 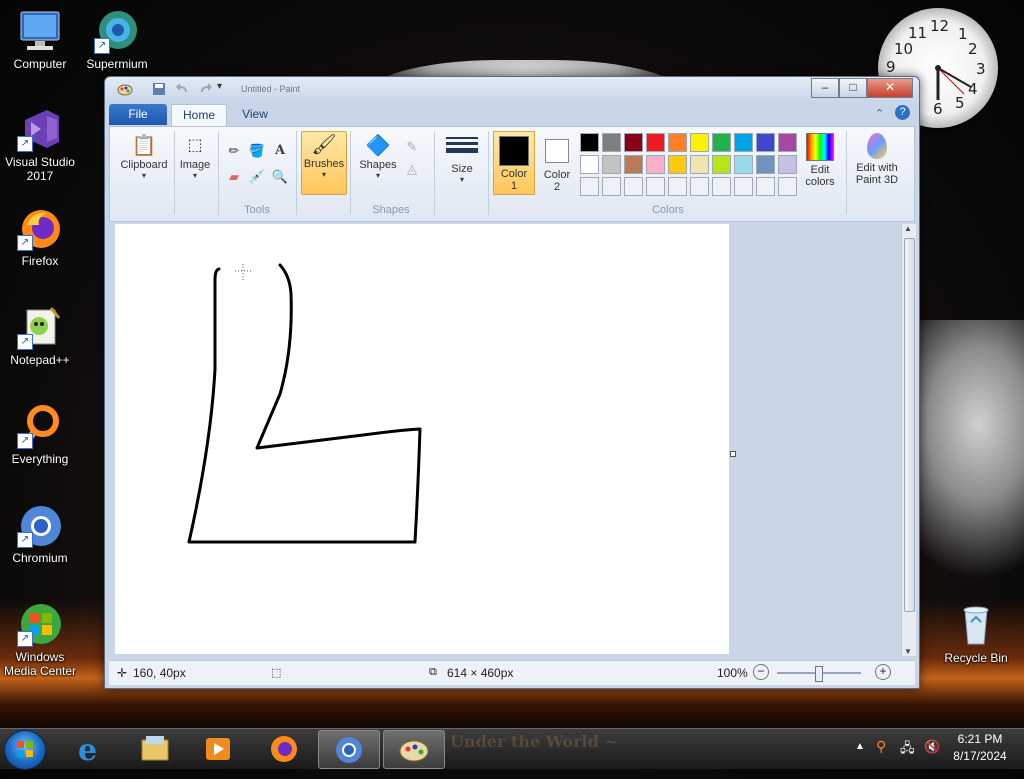 I want to click on quick-access-dropdown-icon: ▾, so click(x=225, y=89).